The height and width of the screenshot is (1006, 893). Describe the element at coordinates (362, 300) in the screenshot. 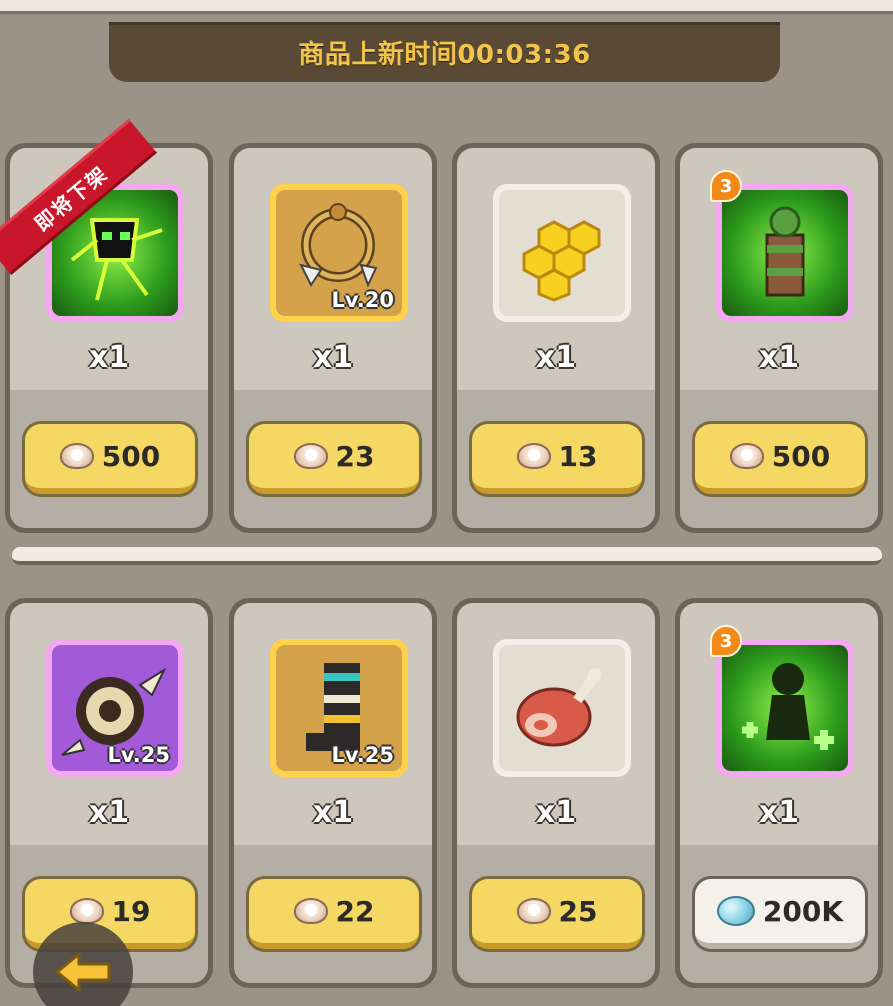

I see `item-level: Lv.20` at that location.